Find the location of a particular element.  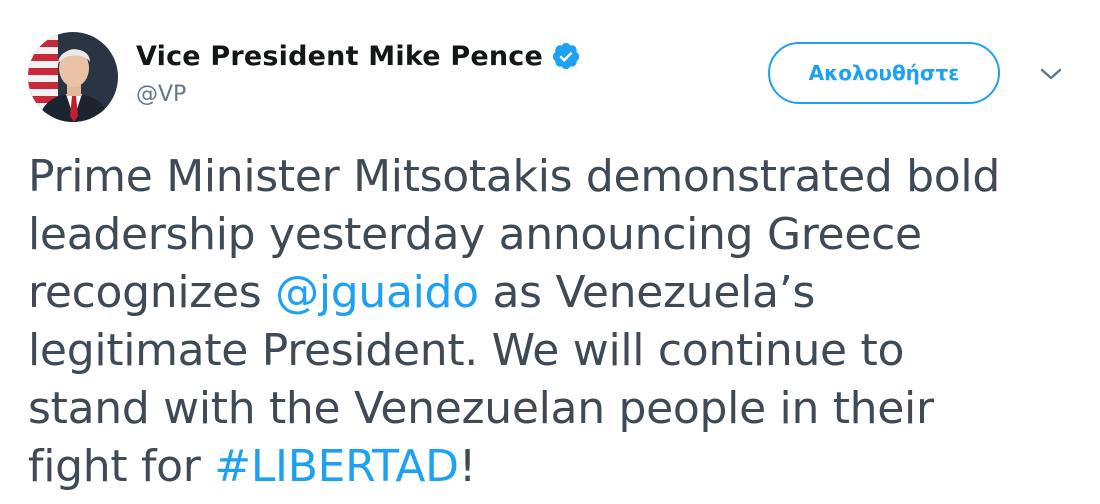

author-info: Vice President Mike Pence @VP is located at coordinates (358, 70).